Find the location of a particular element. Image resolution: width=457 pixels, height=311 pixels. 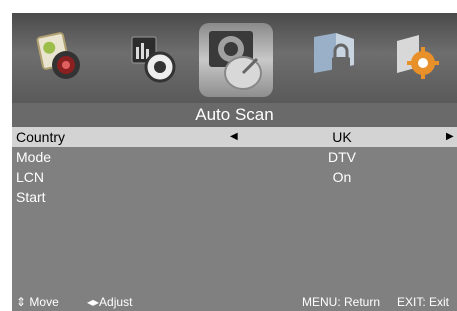

move-hint: ⇕ Move is located at coordinates (37, 302).